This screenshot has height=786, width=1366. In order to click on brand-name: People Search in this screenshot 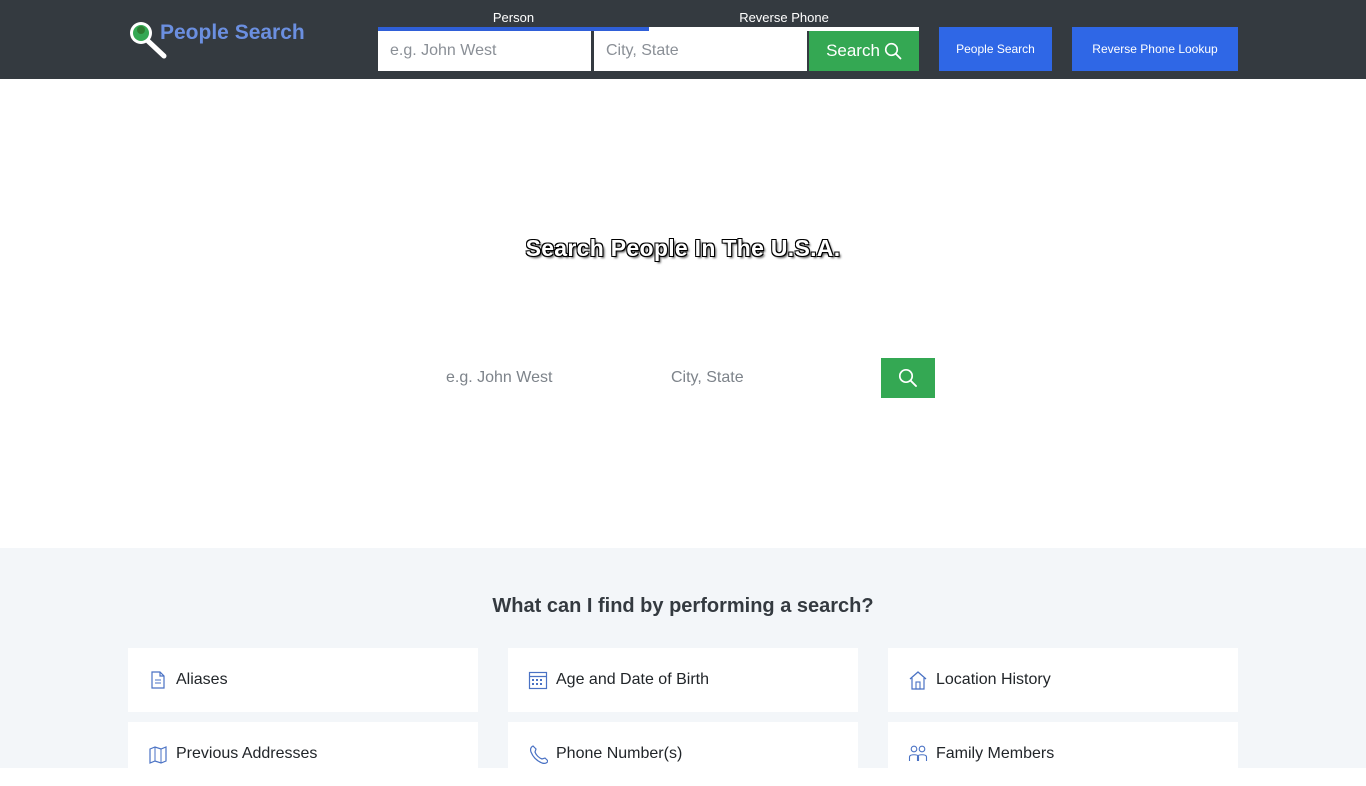, I will do `click(232, 32)`.